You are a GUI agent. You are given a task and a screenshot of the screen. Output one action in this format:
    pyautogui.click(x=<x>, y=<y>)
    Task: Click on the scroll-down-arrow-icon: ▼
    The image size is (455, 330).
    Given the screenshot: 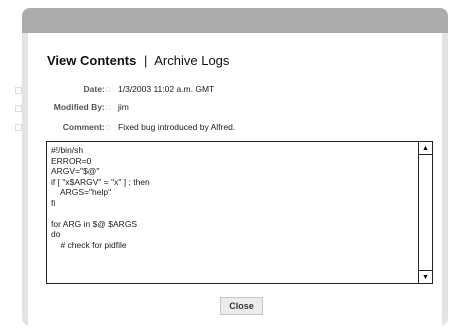 What is the action you would take?
    pyautogui.click(x=425, y=276)
    